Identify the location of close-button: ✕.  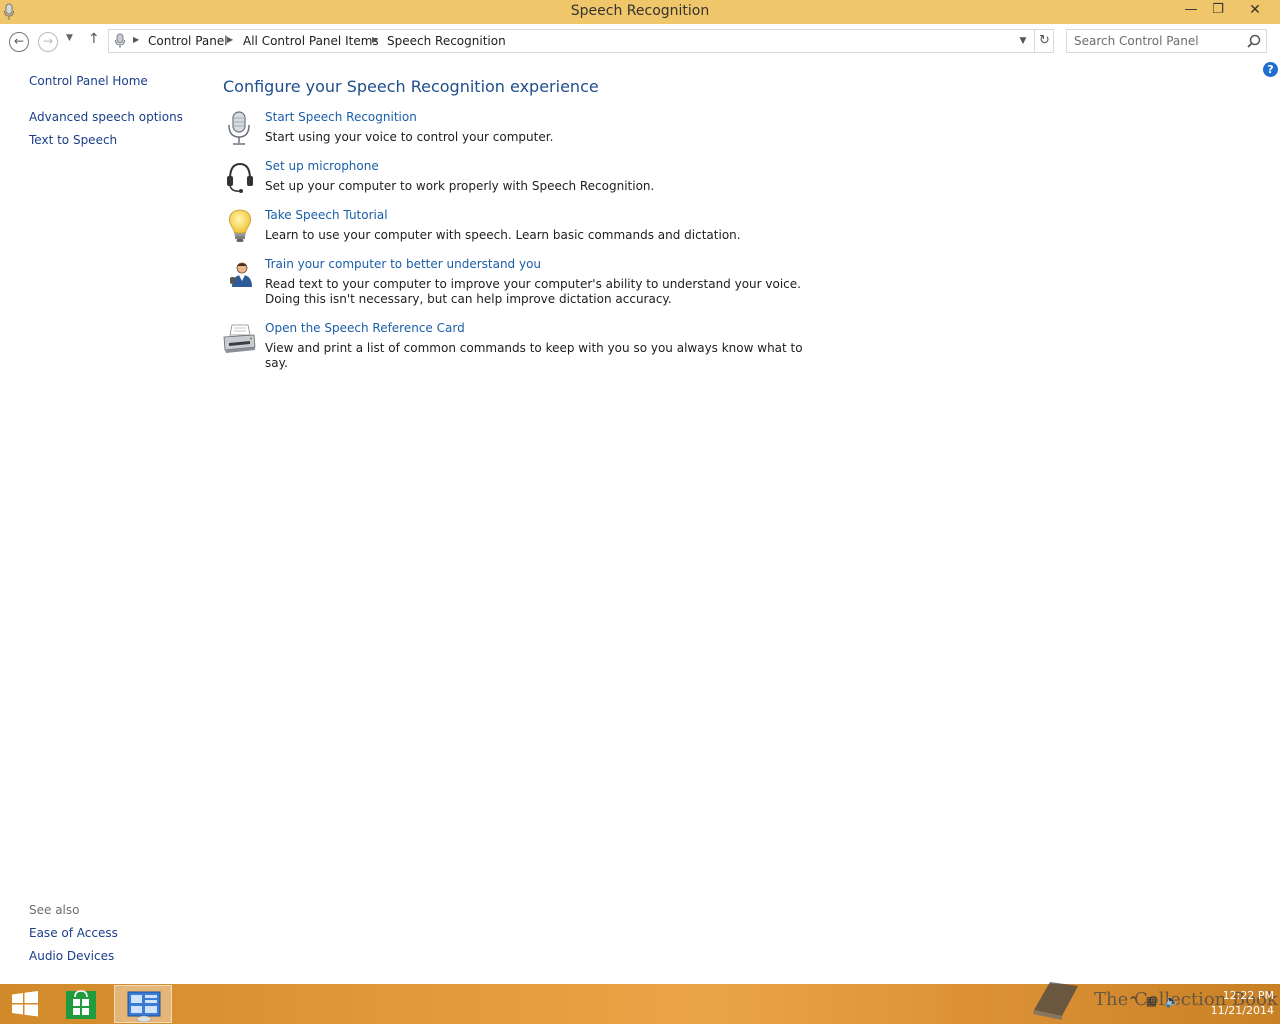
(1255, 11).